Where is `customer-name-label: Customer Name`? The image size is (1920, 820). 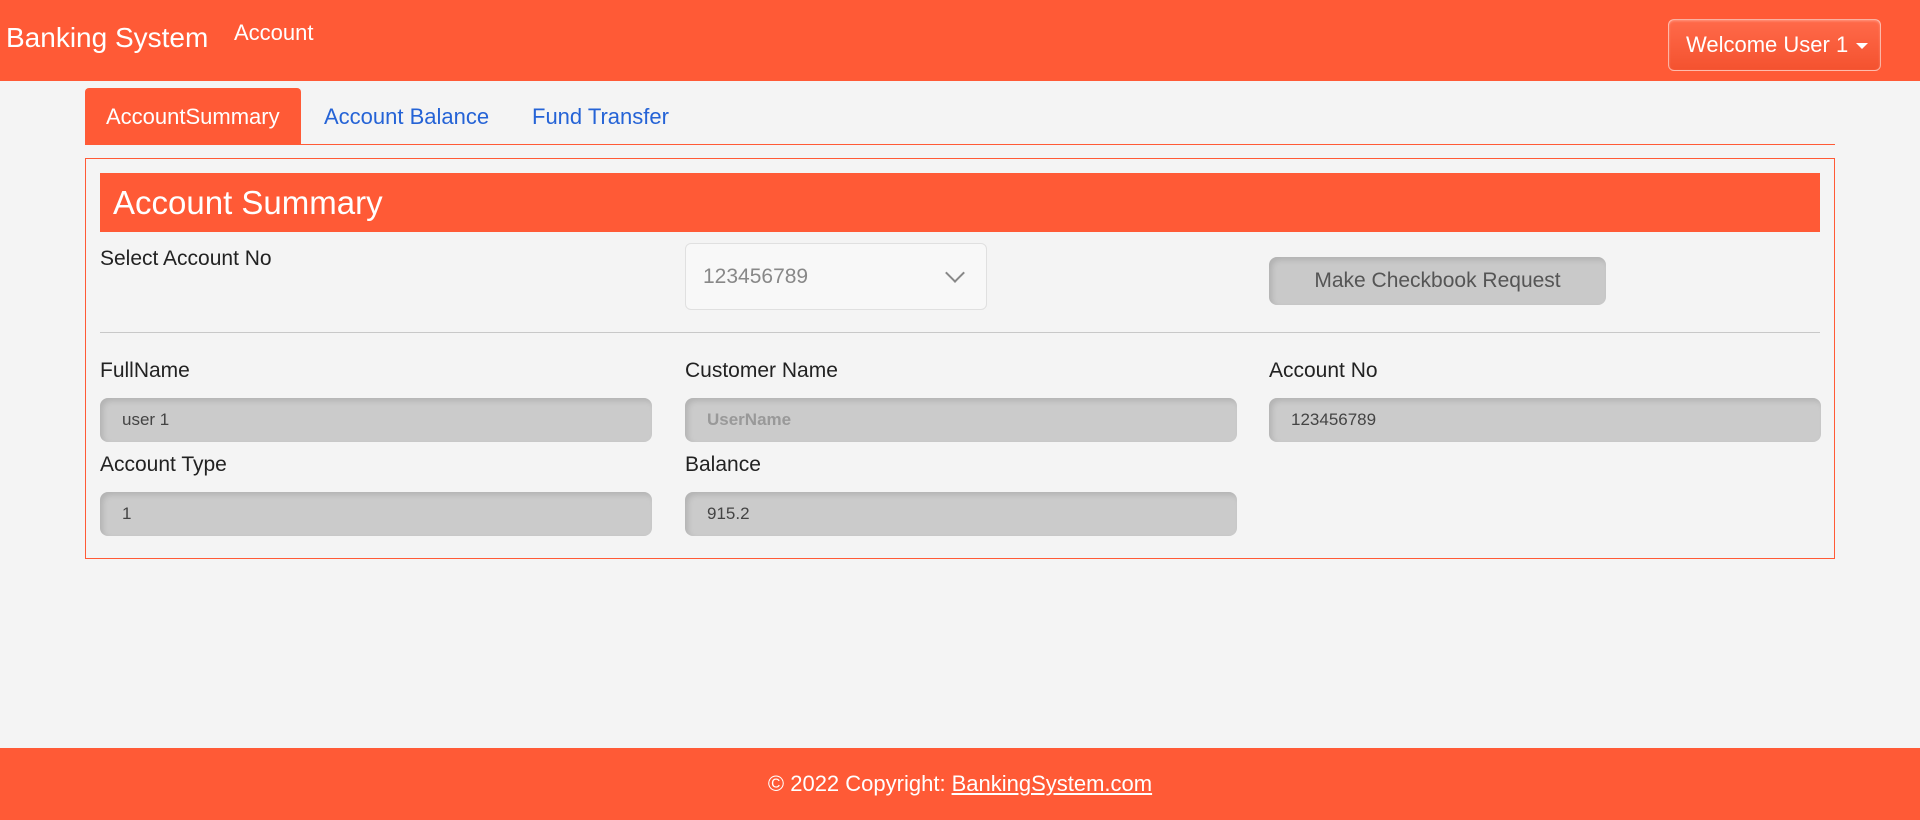 customer-name-label: Customer Name is located at coordinates (761, 370).